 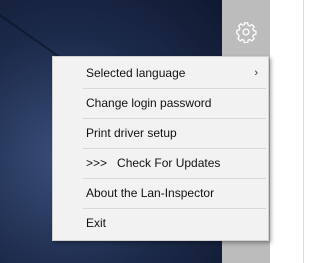 I want to click on menu-item-label: Selected language, so click(x=136, y=73).